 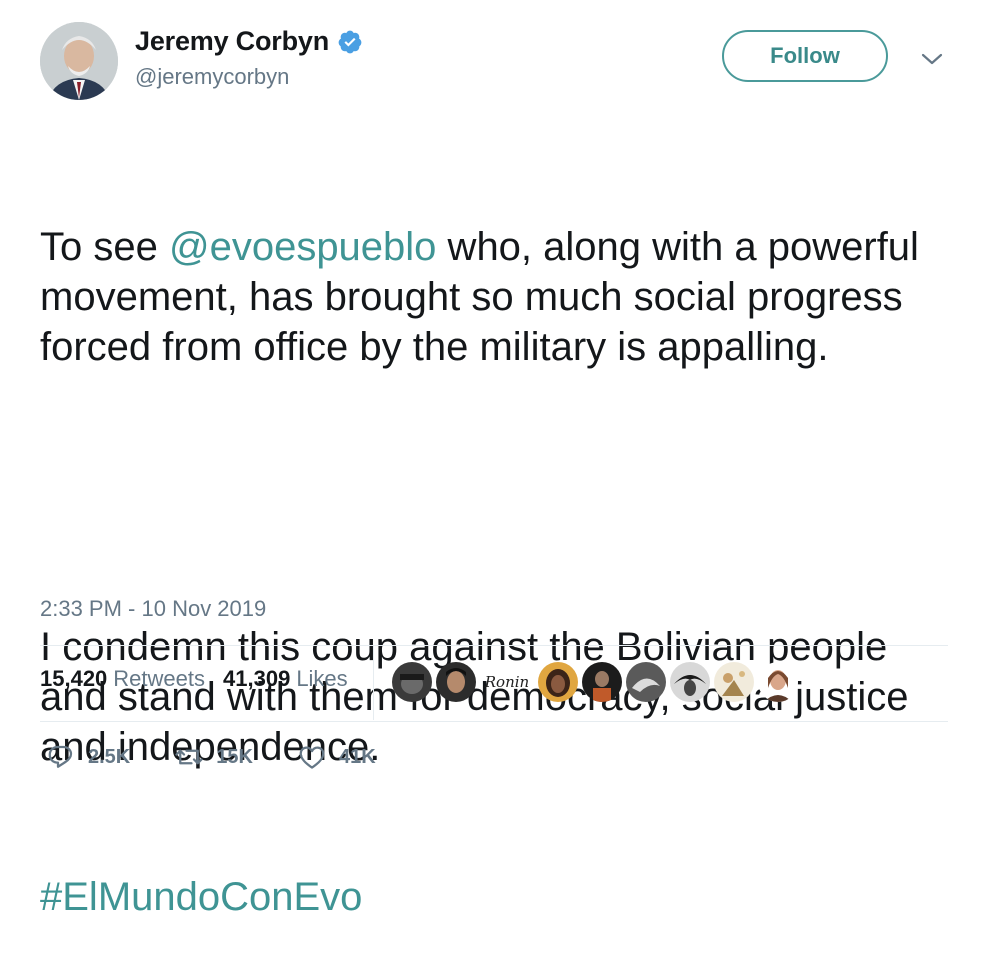 What do you see at coordinates (350, 41) in the screenshot?
I see `verified-badge-icon` at bounding box center [350, 41].